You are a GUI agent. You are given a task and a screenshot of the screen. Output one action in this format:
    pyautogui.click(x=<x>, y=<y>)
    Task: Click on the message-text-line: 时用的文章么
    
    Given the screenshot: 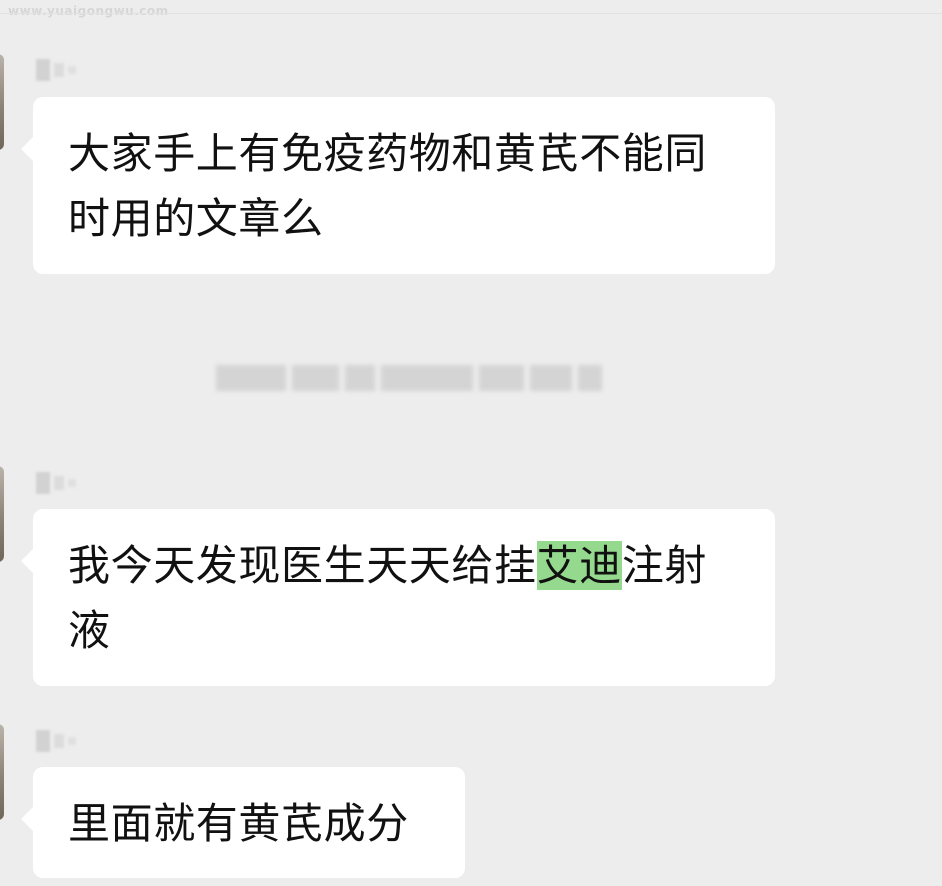 What is the action you would take?
    pyautogui.click(x=196, y=218)
    